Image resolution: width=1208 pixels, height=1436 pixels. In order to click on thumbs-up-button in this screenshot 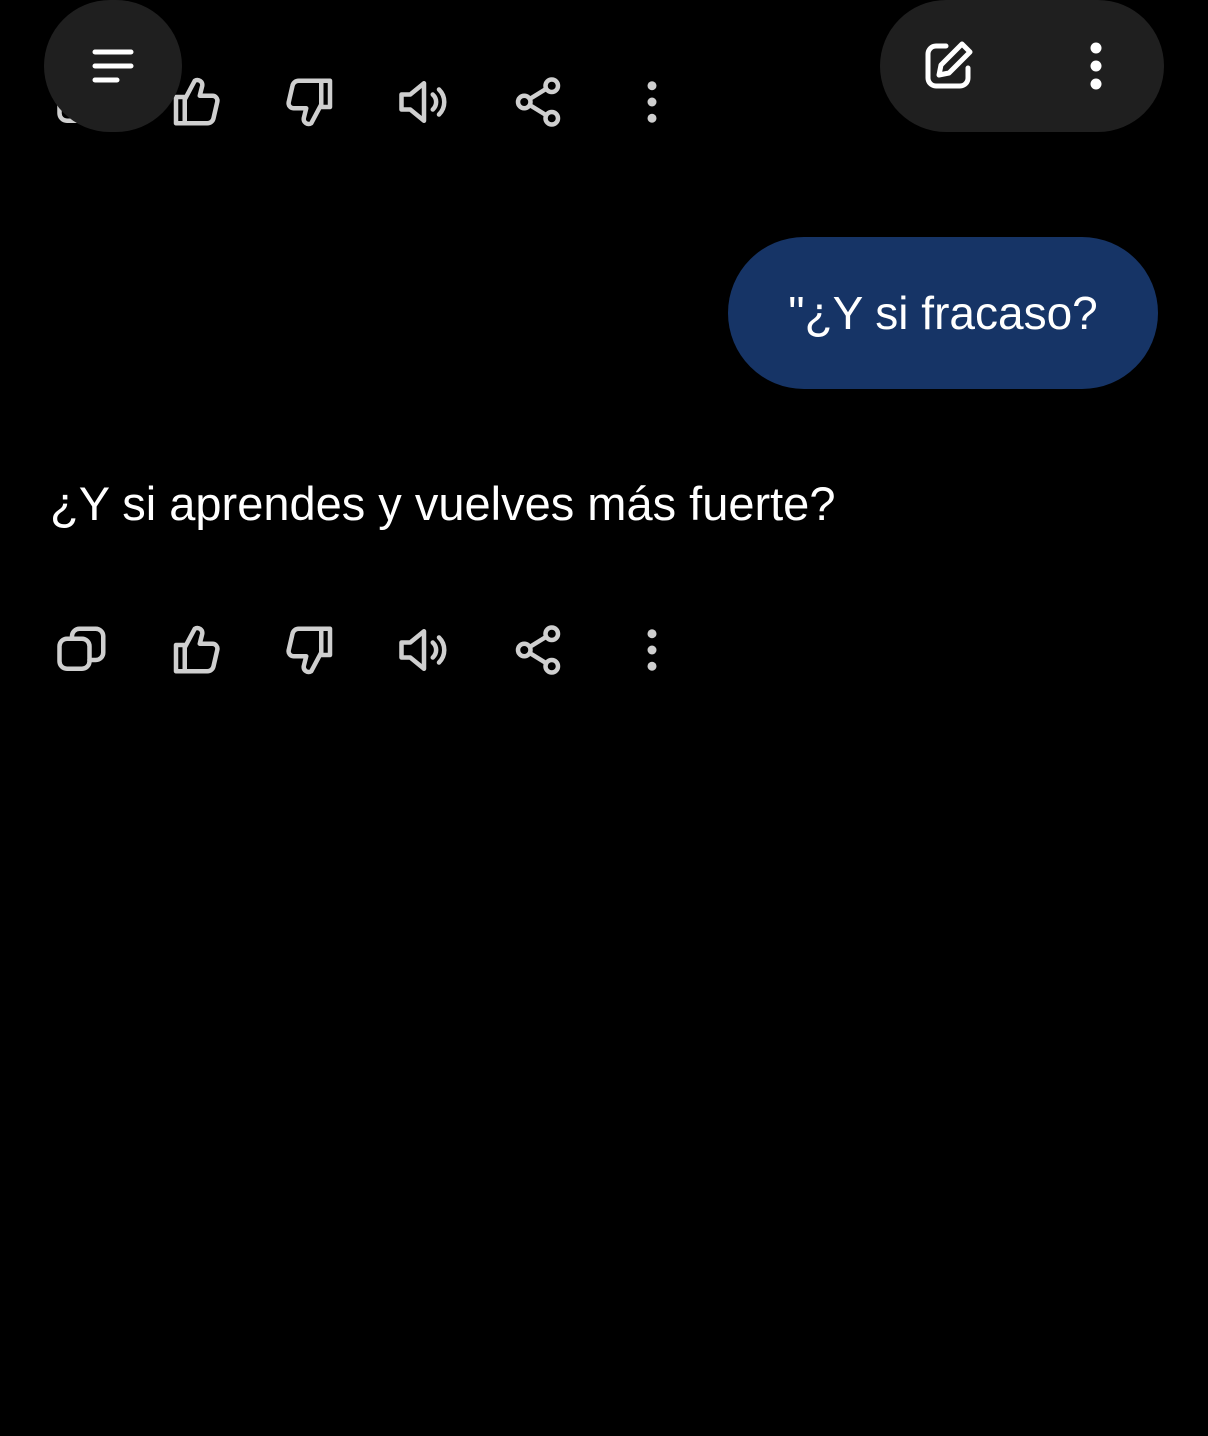, I will do `click(196, 650)`.